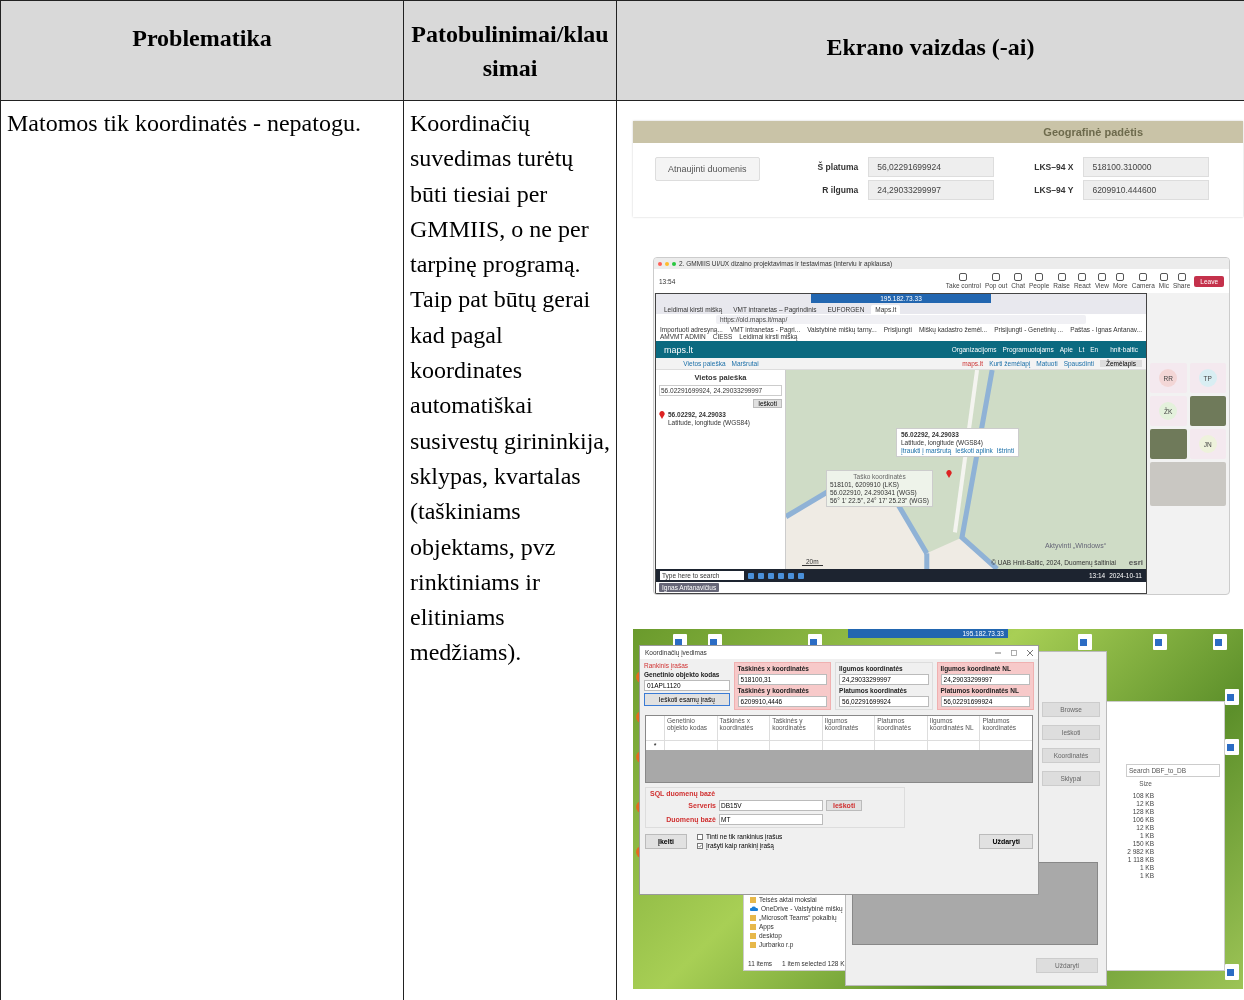 This screenshot has height=1000, width=1244. I want to click on folder-icon, so click(753, 899).